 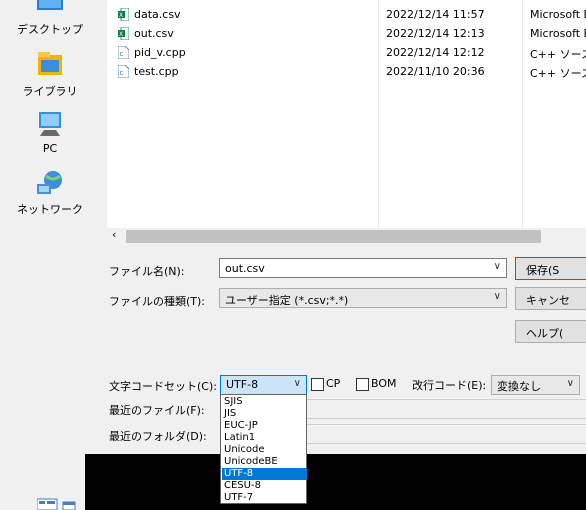 What do you see at coordinates (160, 52) in the screenshot?
I see `file-name: pid_v.cpp` at bounding box center [160, 52].